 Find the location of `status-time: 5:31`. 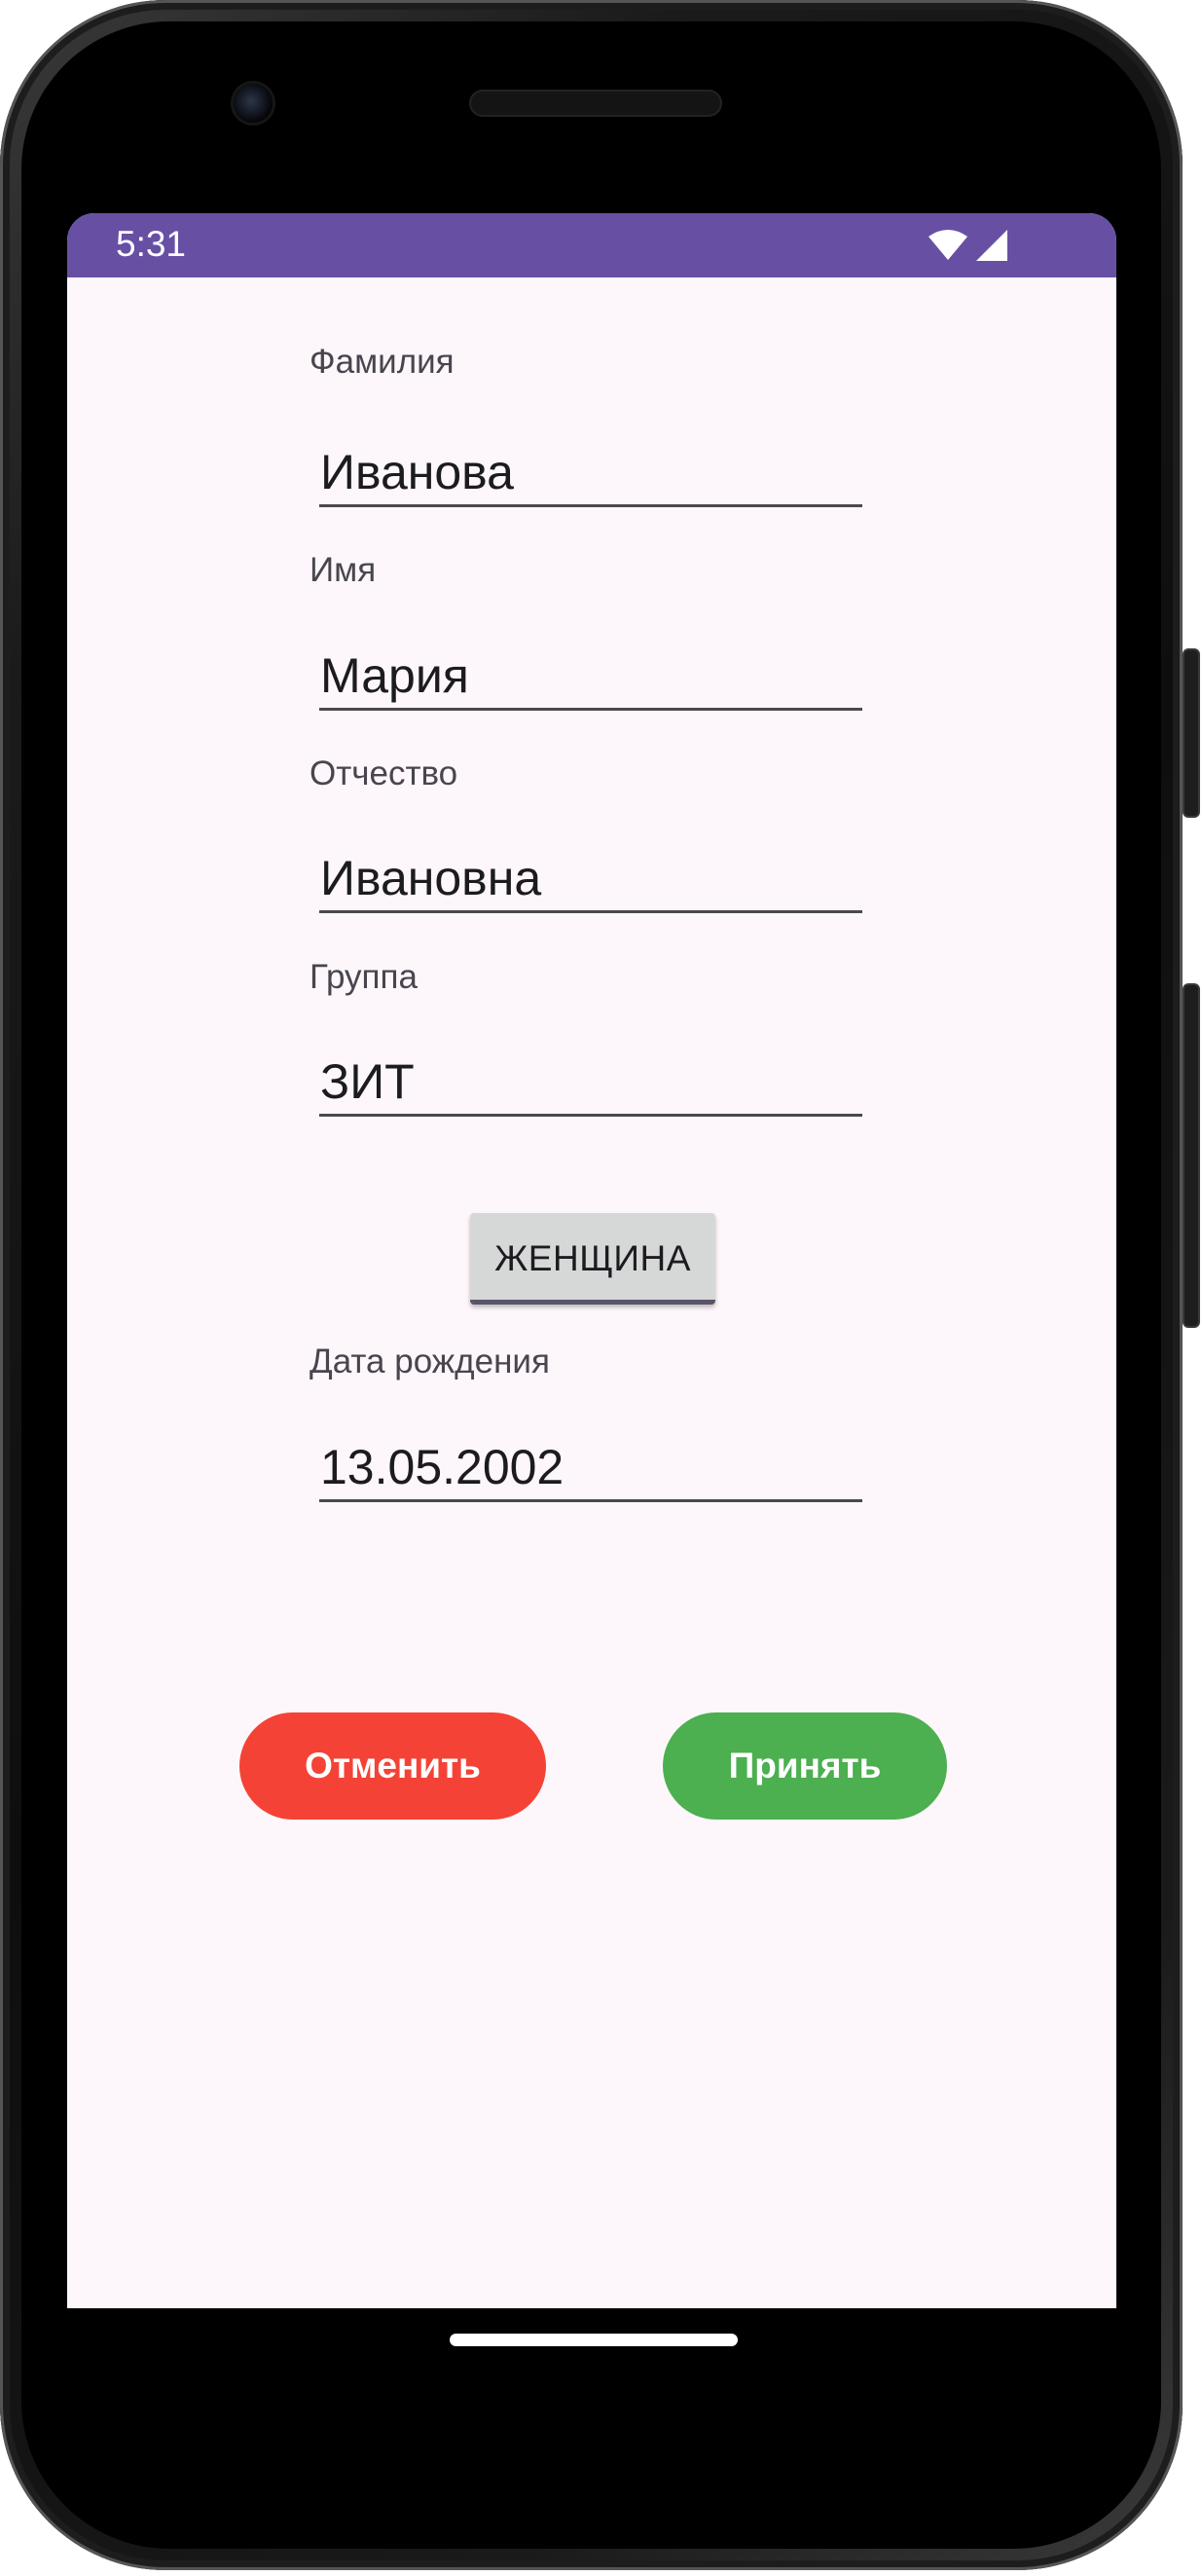

status-time: 5:31 is located at coordinates (151, 244).